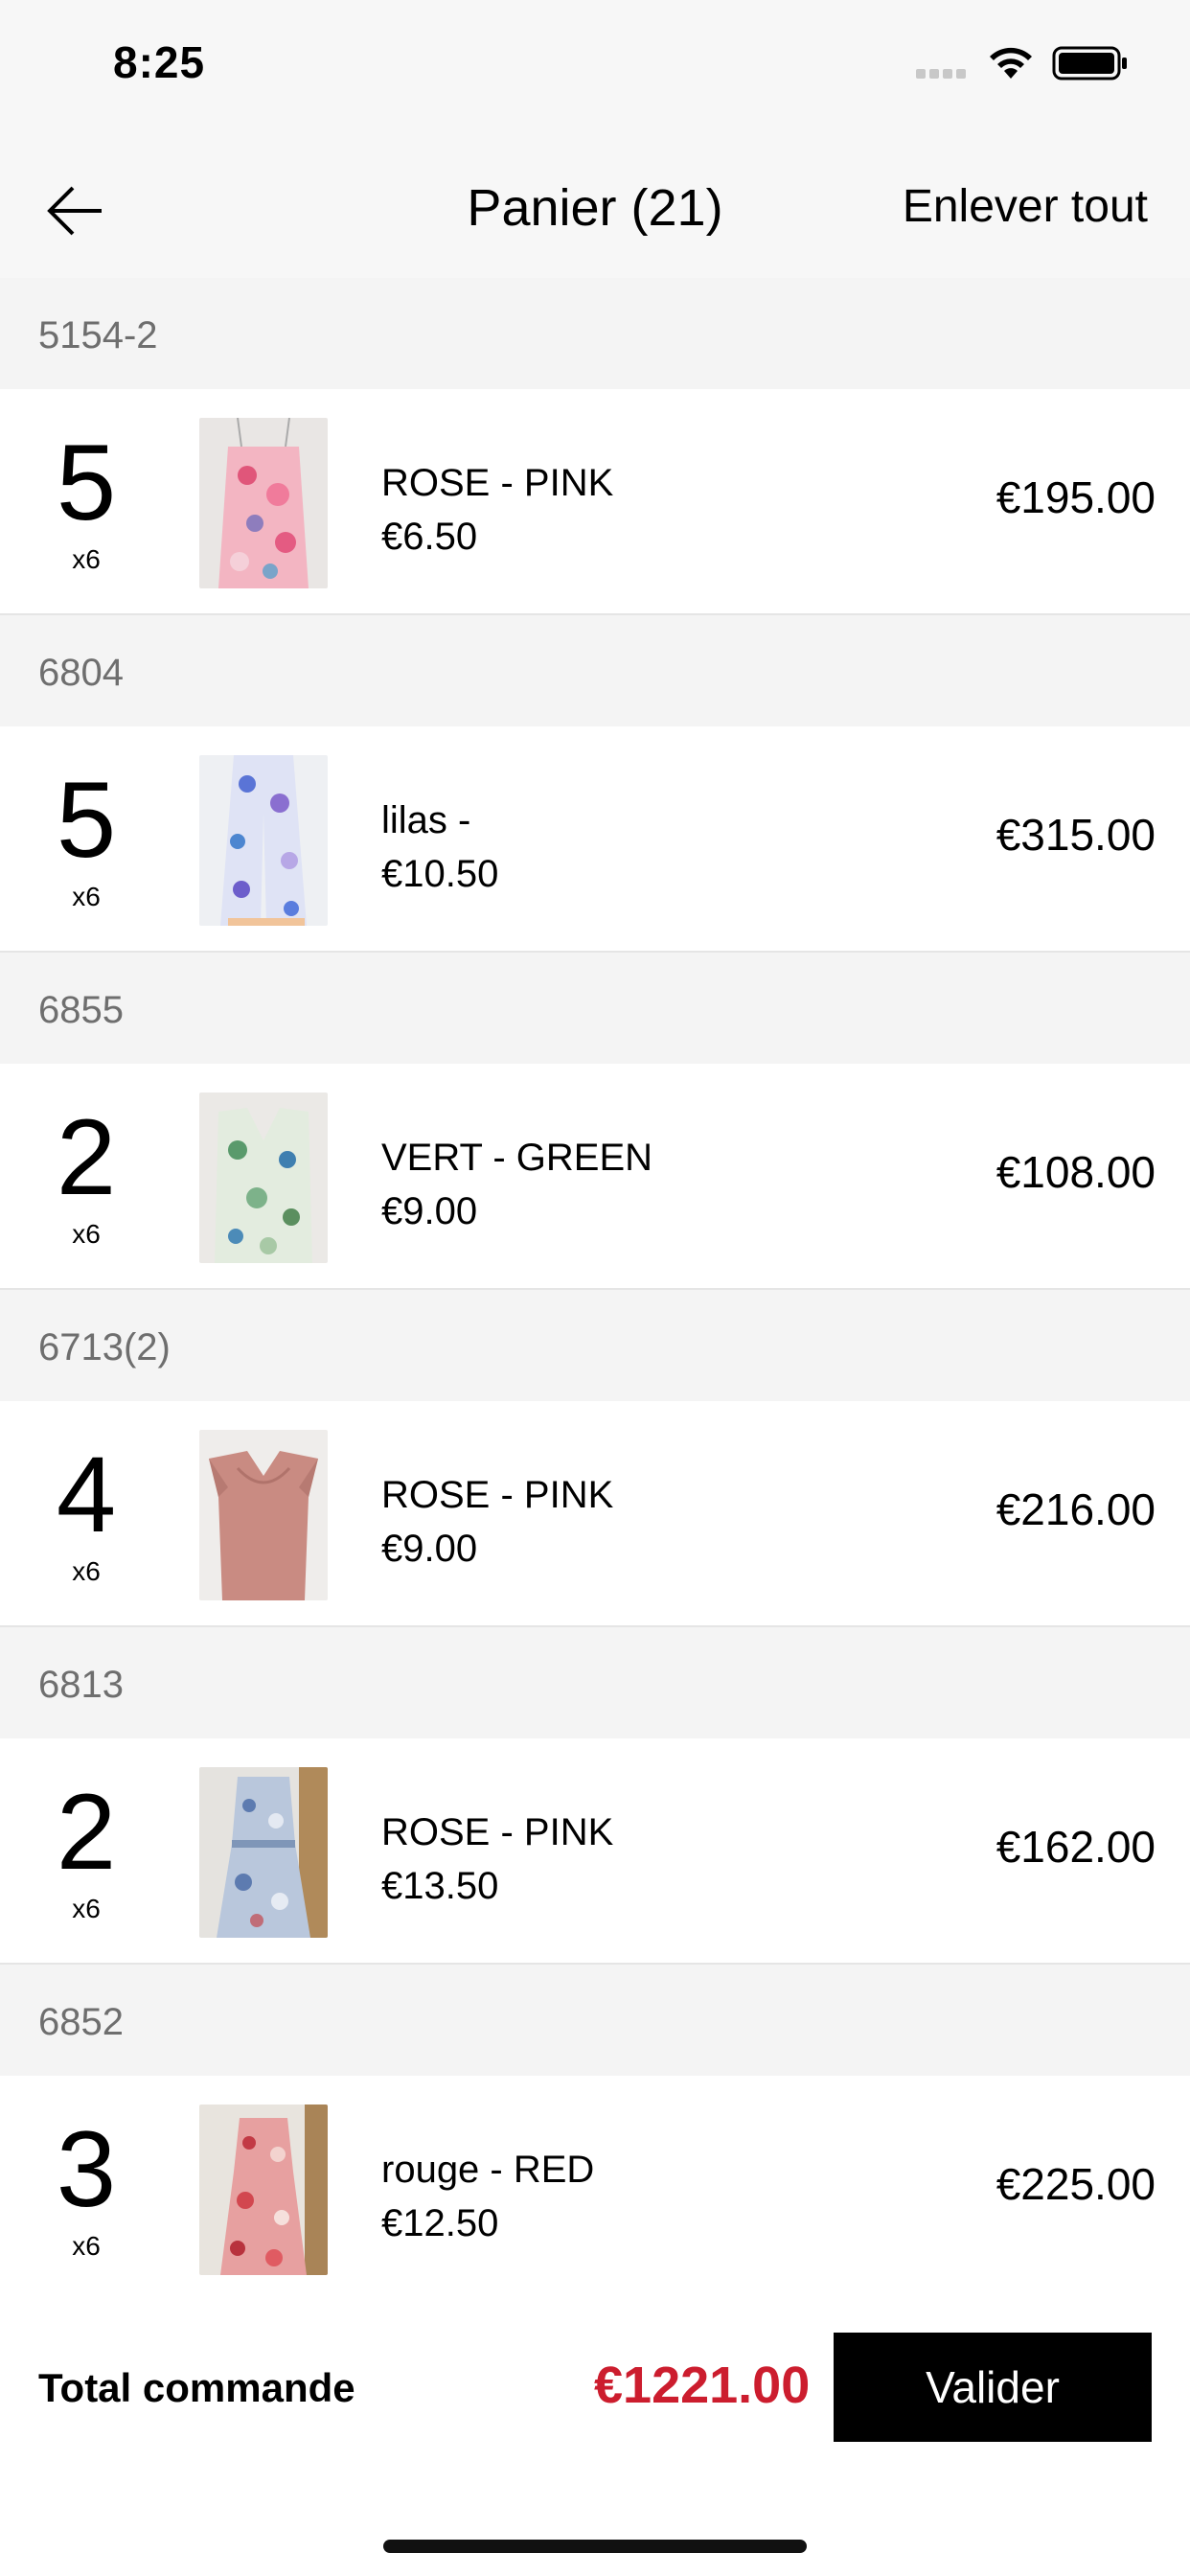 This screenshot has width=1190, height=2576. I want to click on clear-all-button: Enlever tout, so click(1026, 206).